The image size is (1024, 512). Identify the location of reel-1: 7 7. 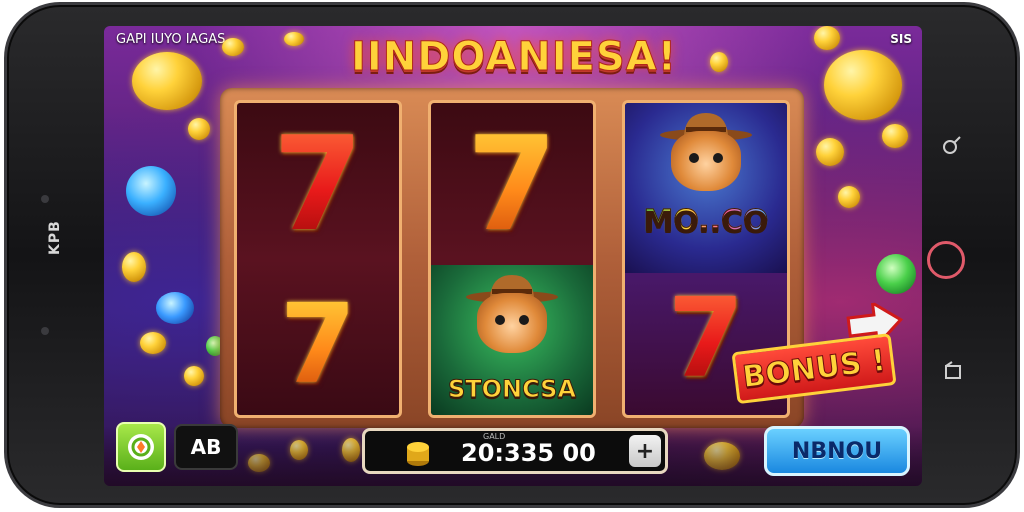
(318, 259).